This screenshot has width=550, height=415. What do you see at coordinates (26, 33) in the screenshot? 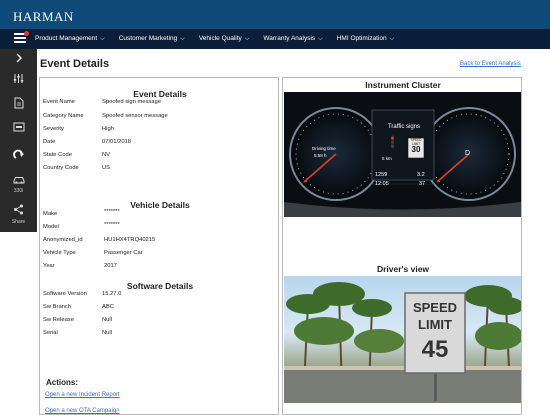
I see `notification-dot` at bounding box center [26, 33].